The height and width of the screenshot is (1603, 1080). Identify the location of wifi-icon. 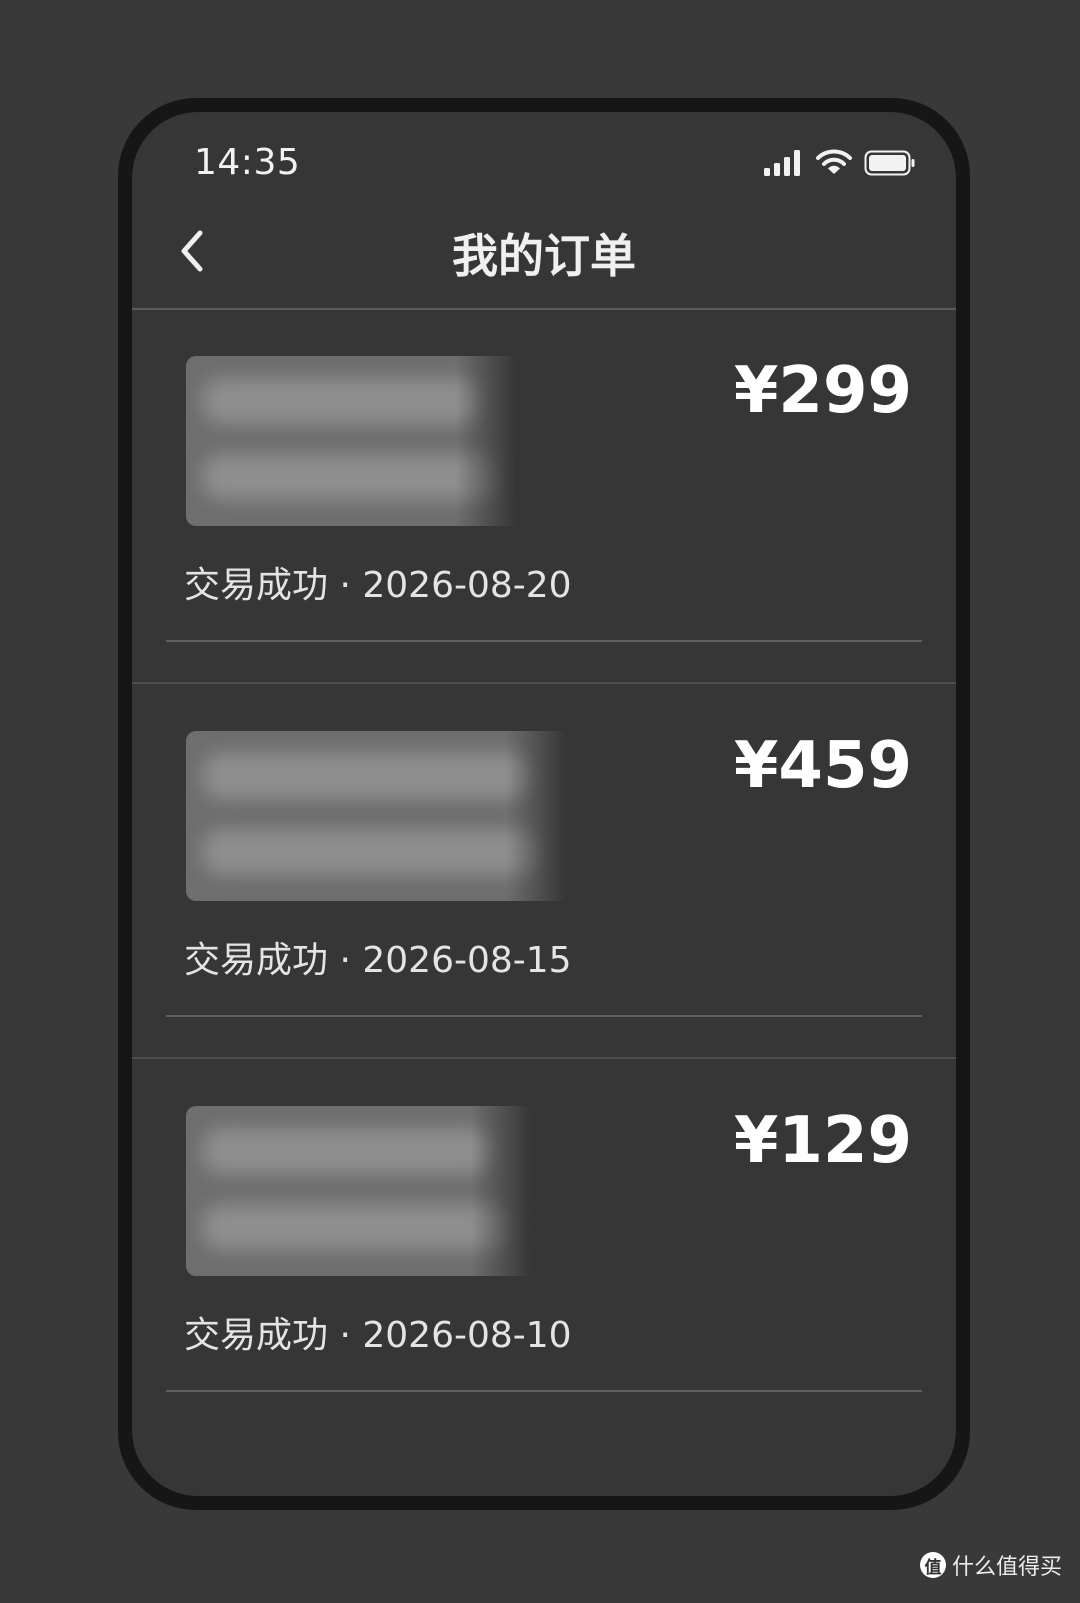
(834, 161).